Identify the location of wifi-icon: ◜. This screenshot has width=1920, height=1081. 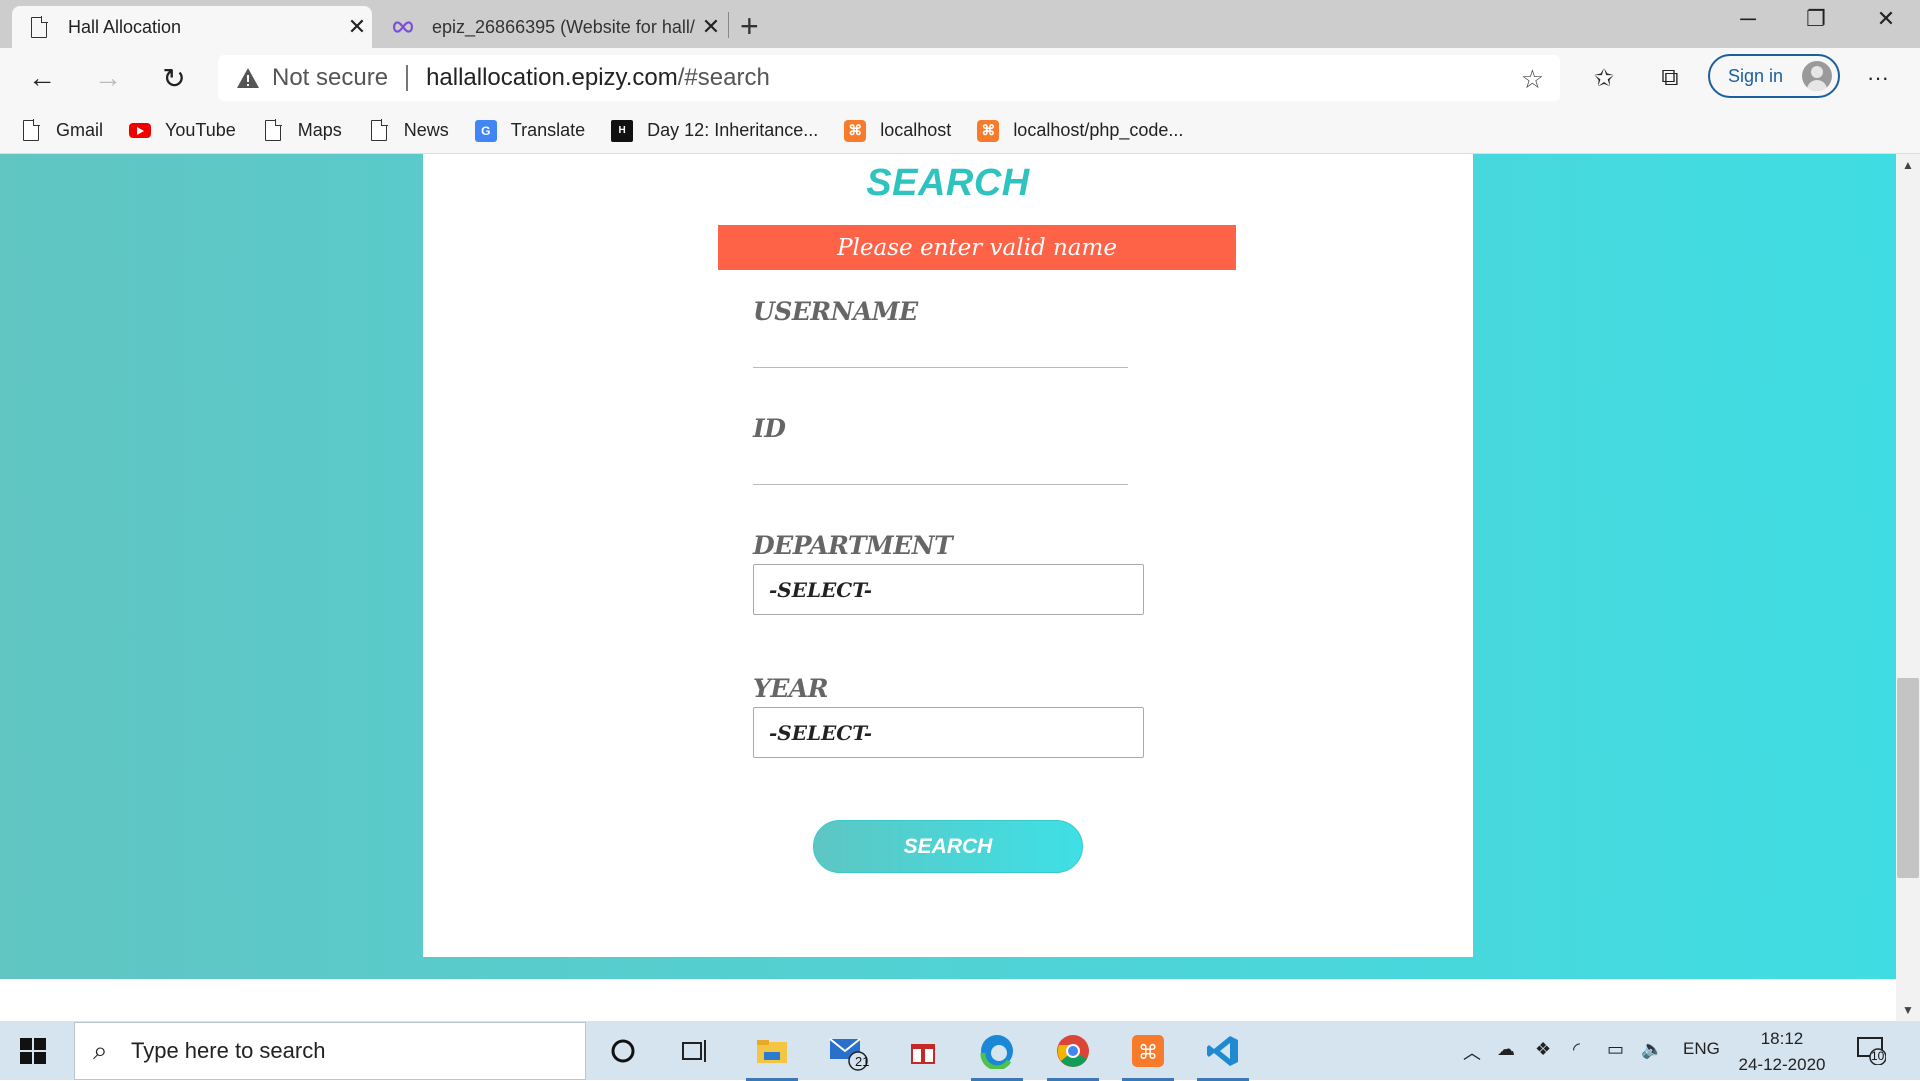
(1576, 1049).